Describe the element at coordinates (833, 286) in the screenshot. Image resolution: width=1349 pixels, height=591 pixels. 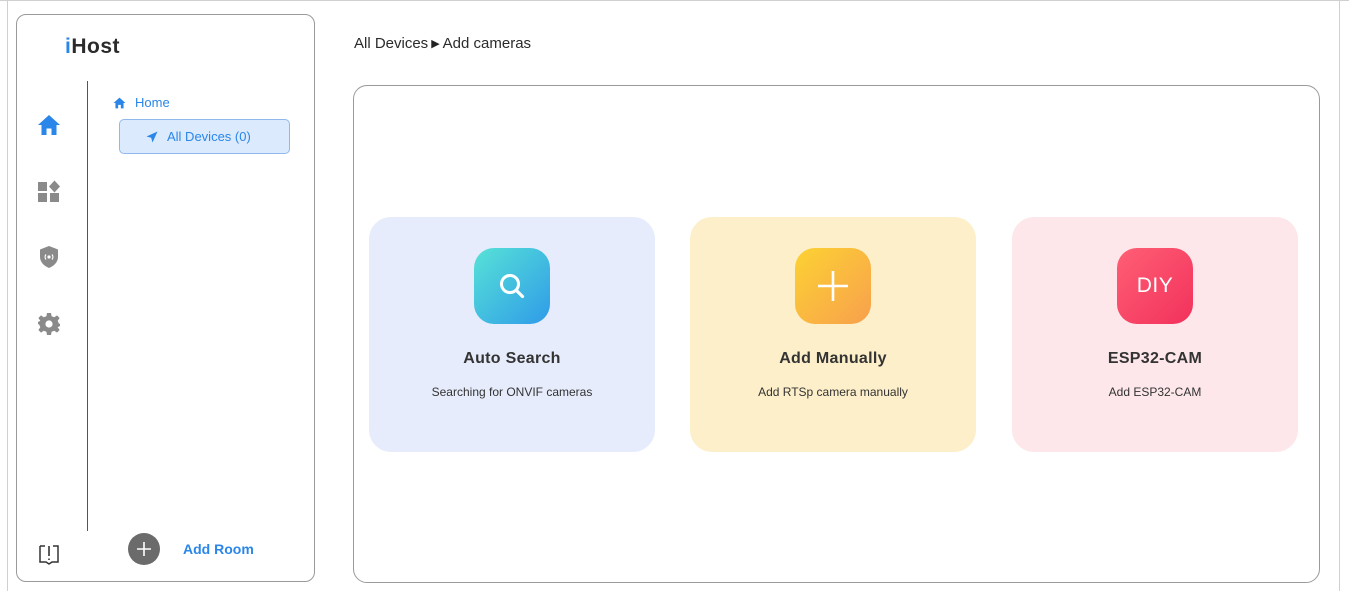
I see `plus-icon` at that location.